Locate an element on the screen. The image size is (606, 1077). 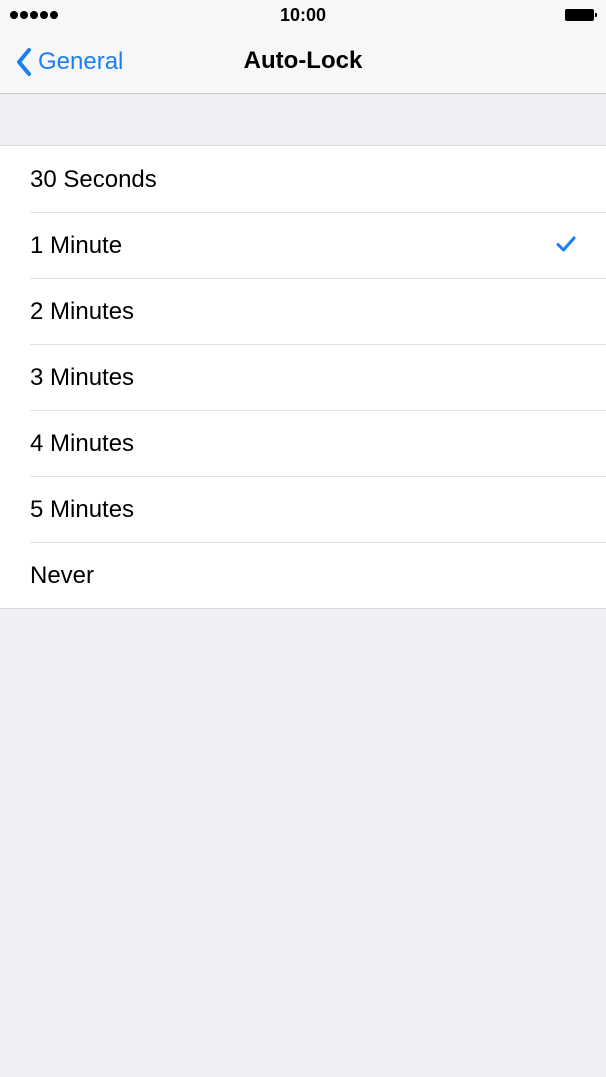
option-label: Never is located at coordinates (62, 575).